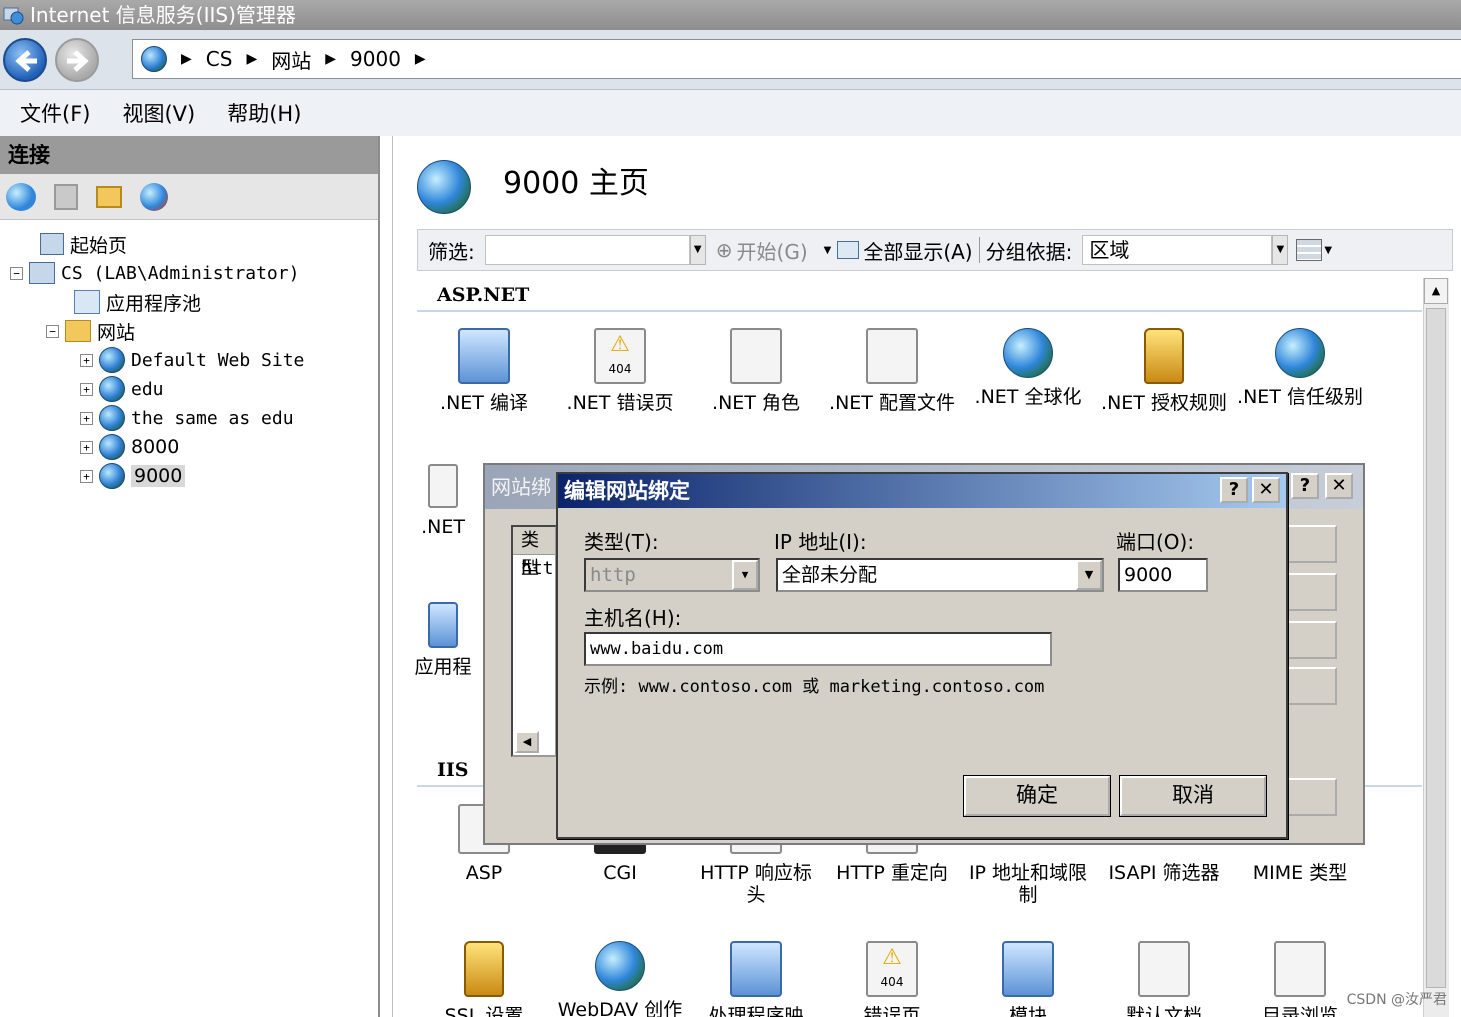 Image resolution: width=1461 pixels, height=1017 pixels. Describe the element at coordinates (137, 302) in the screenshot. I see `tree-item-app-pools: 应用程序池` at that location.